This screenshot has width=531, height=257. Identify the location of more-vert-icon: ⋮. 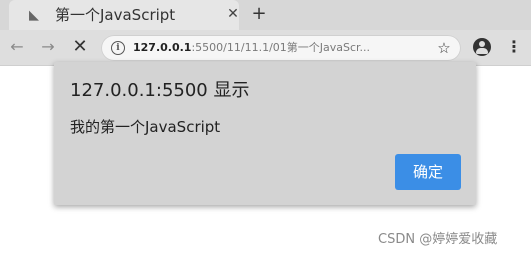
(514, 47).